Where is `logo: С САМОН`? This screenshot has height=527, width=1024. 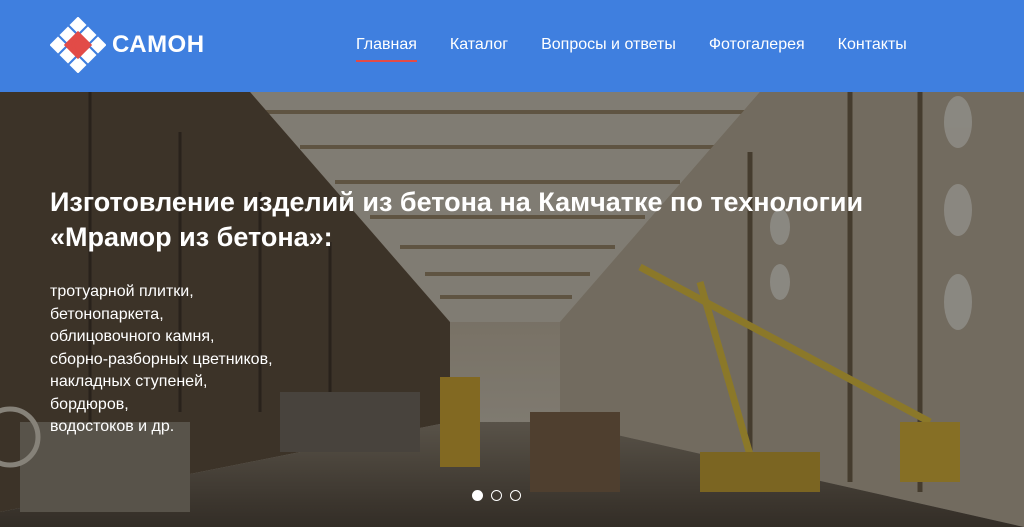 logo: С САМОН is located at coordinates (127, 45).